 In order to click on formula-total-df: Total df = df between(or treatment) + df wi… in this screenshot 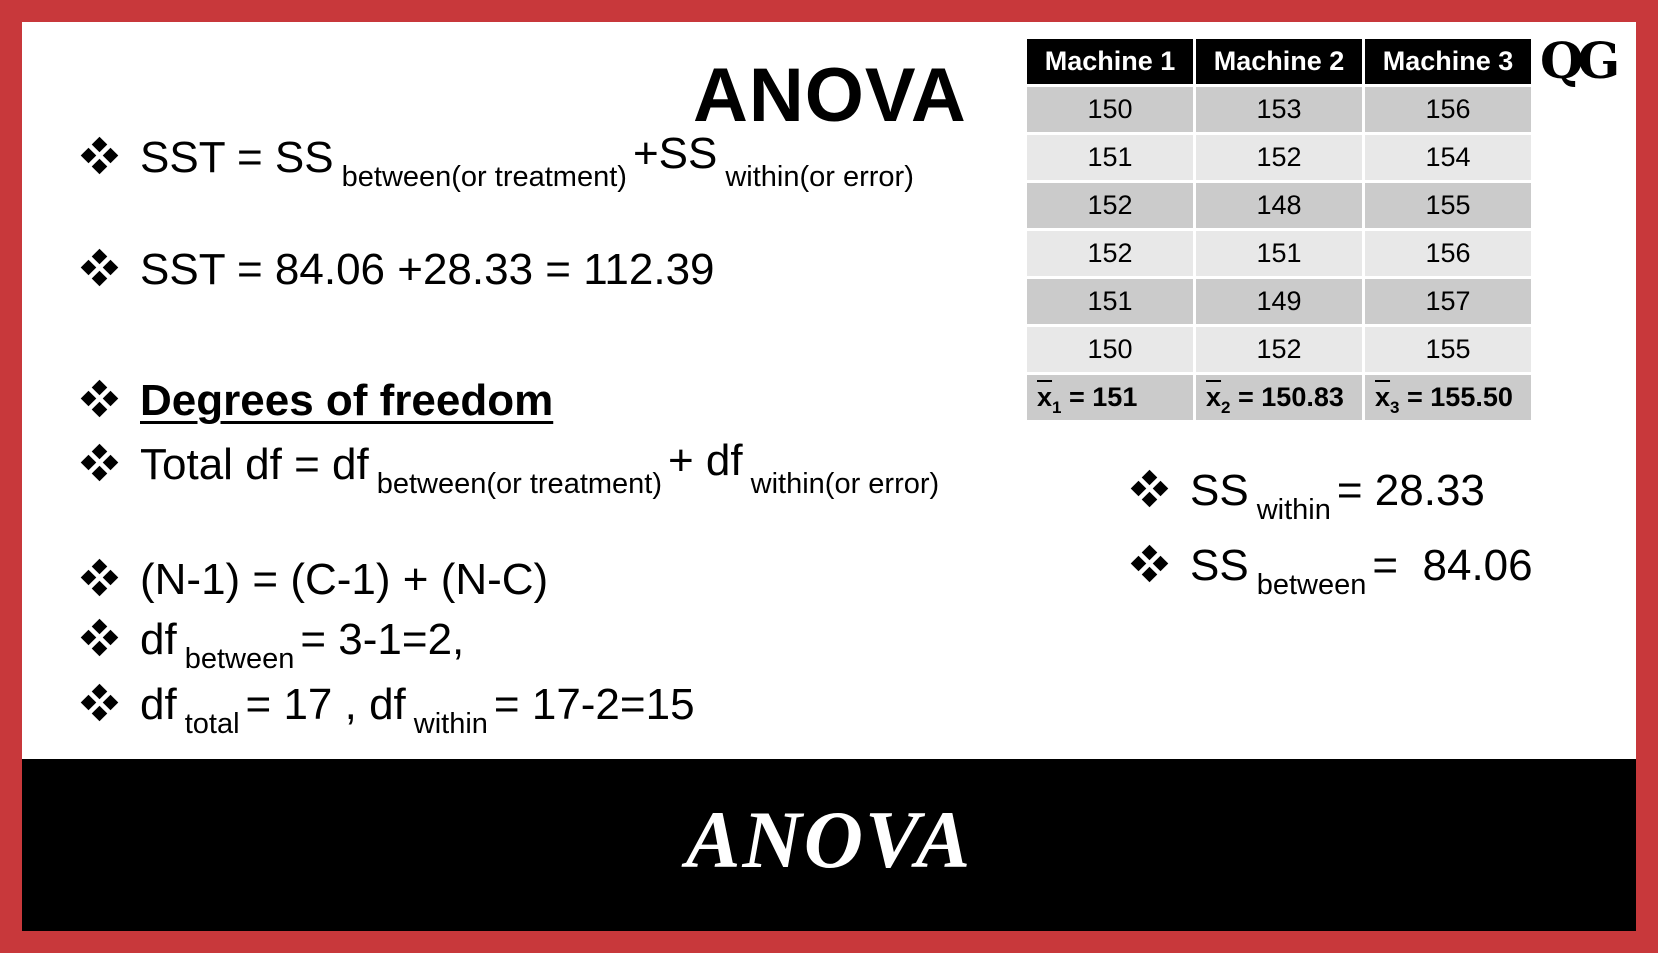, I will do `click(512, 469)`.